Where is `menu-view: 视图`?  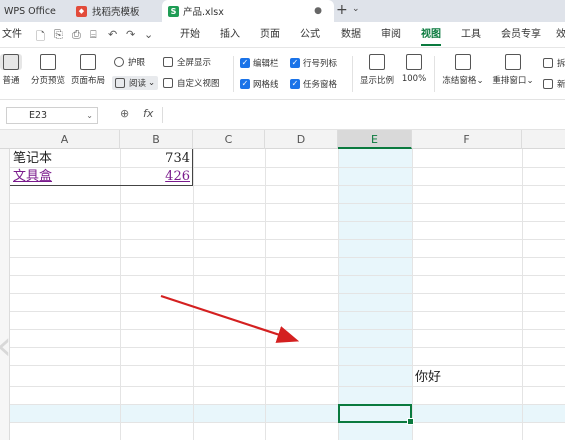 menu-view: 视图 is located at coordinates (431, 35).